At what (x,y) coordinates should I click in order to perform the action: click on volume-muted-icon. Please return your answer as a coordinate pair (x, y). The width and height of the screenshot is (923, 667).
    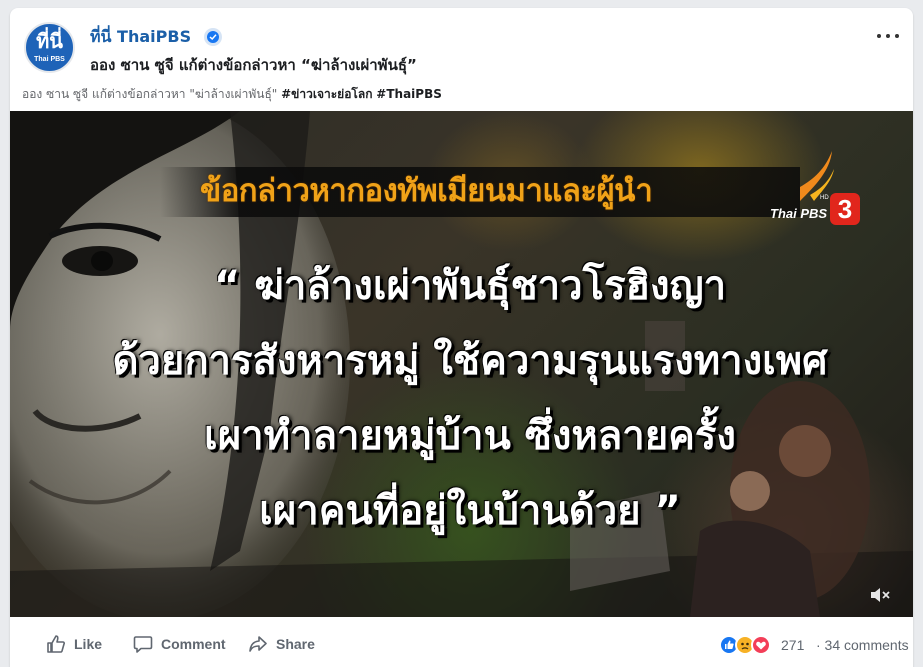
    Looking at the image, I should click on (880, 595).